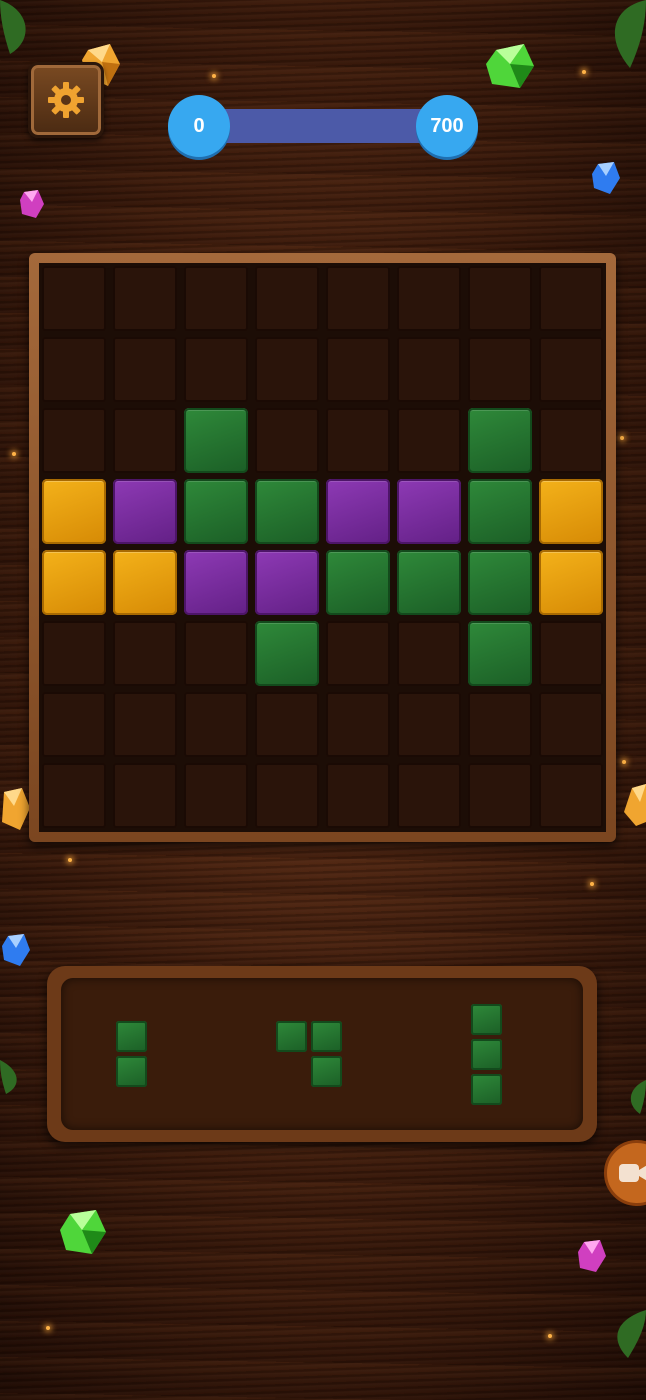 This screenshot has height=1400, width=646. What do you see at coordinates (630, 34) in the screenshot?
I see `leaf-icon-top-right` at bounding box center [630, 34].